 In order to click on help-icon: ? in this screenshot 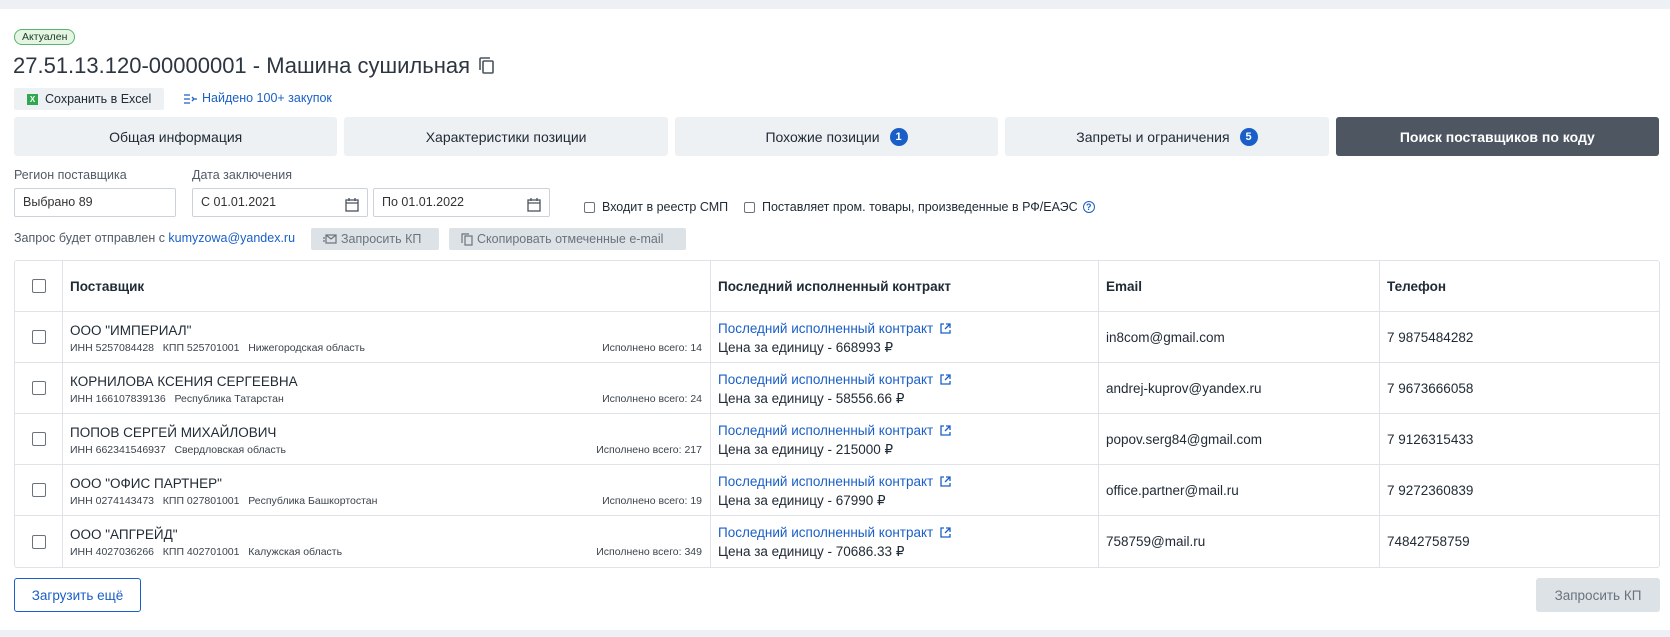, I will do `click(1088, 207)`.